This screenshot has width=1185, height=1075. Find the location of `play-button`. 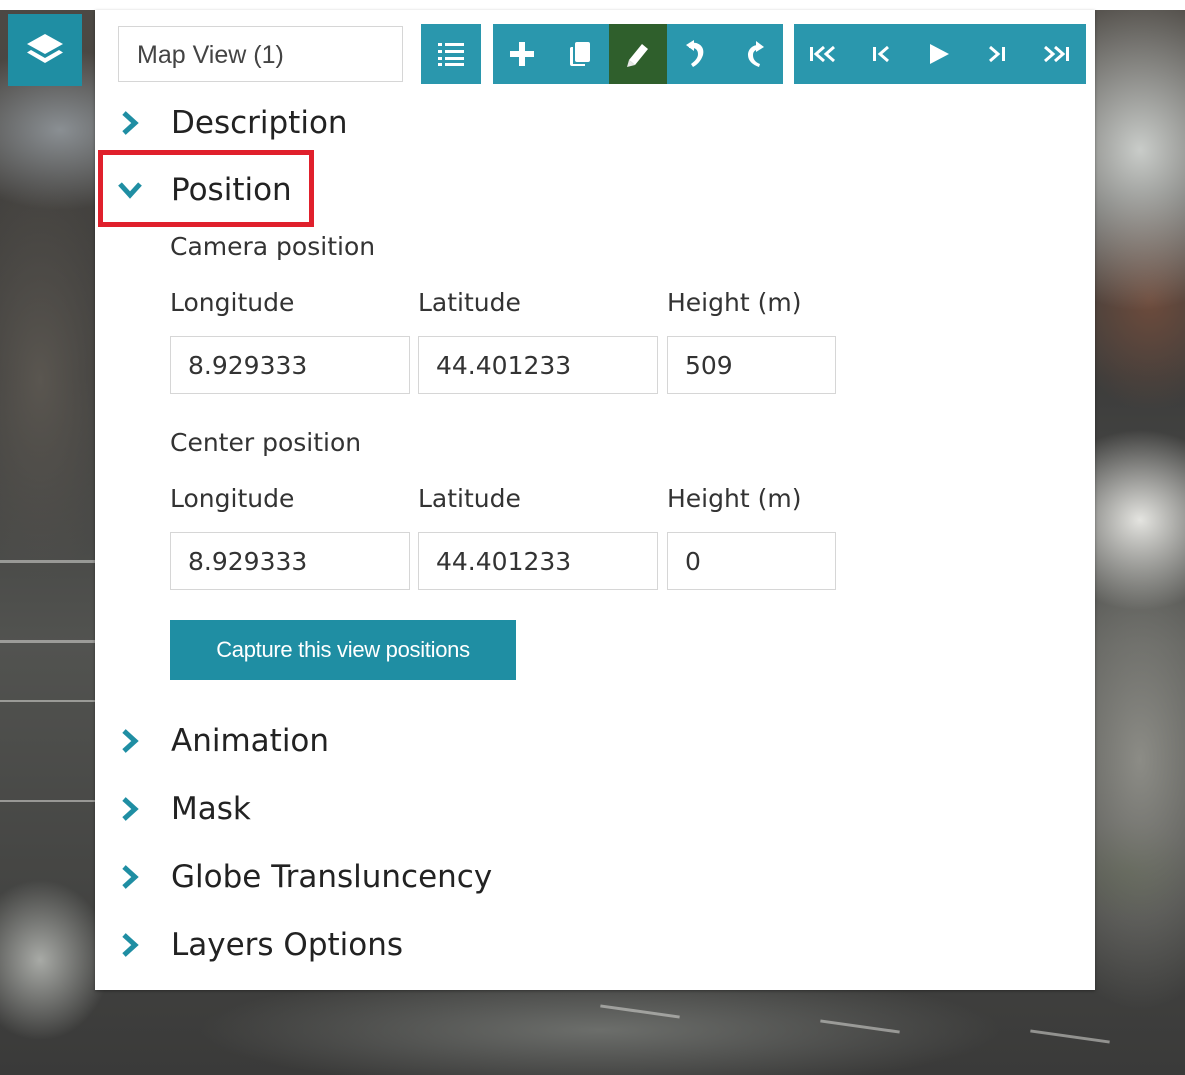

play-button is located at coordinates (939, 54).